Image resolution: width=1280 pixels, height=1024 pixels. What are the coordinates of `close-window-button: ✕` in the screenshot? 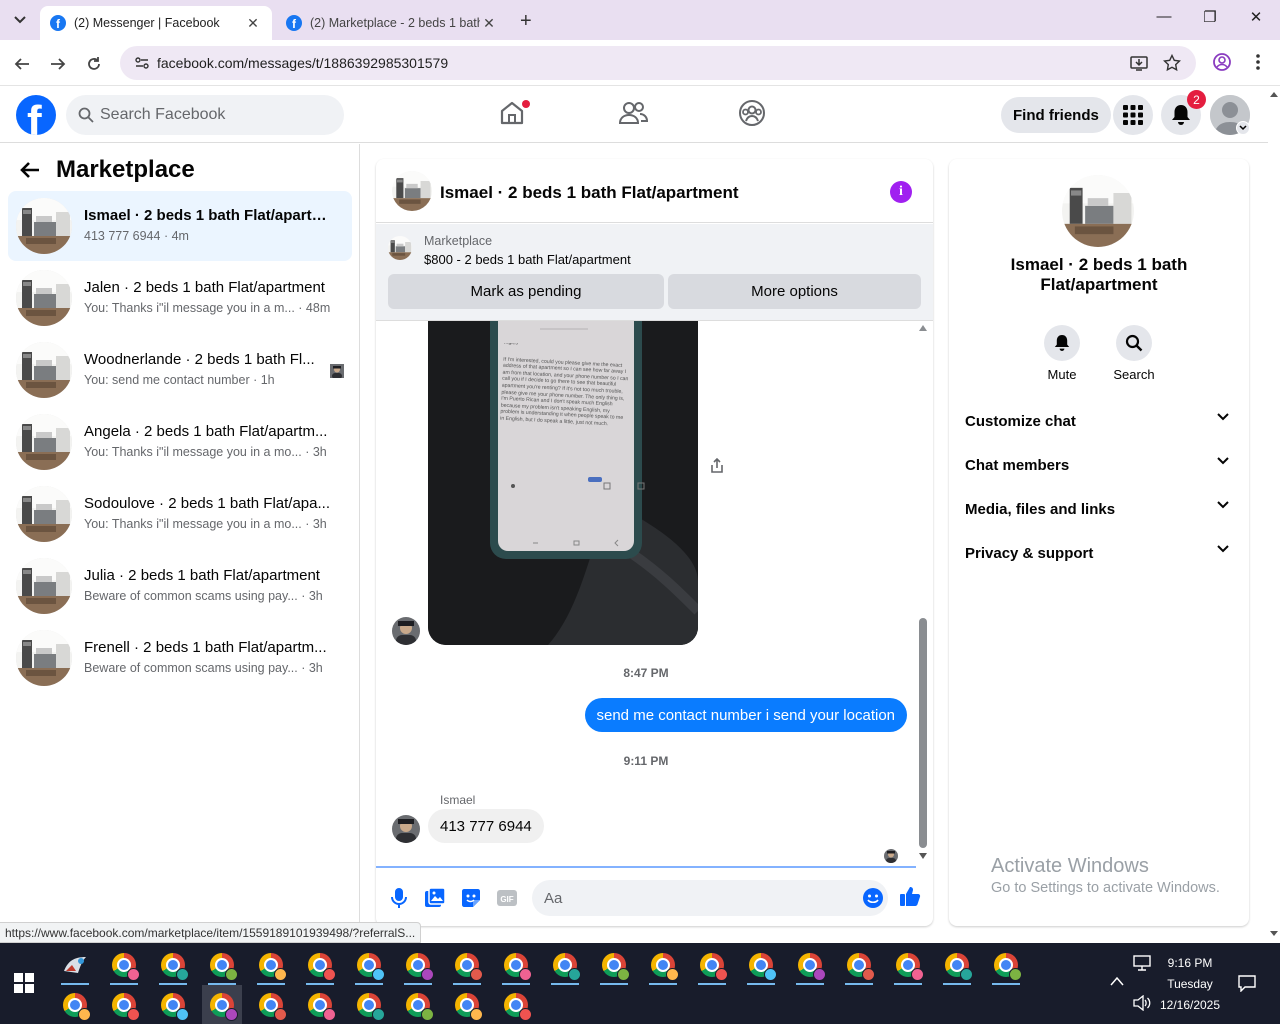 It's located at (1256, 17).